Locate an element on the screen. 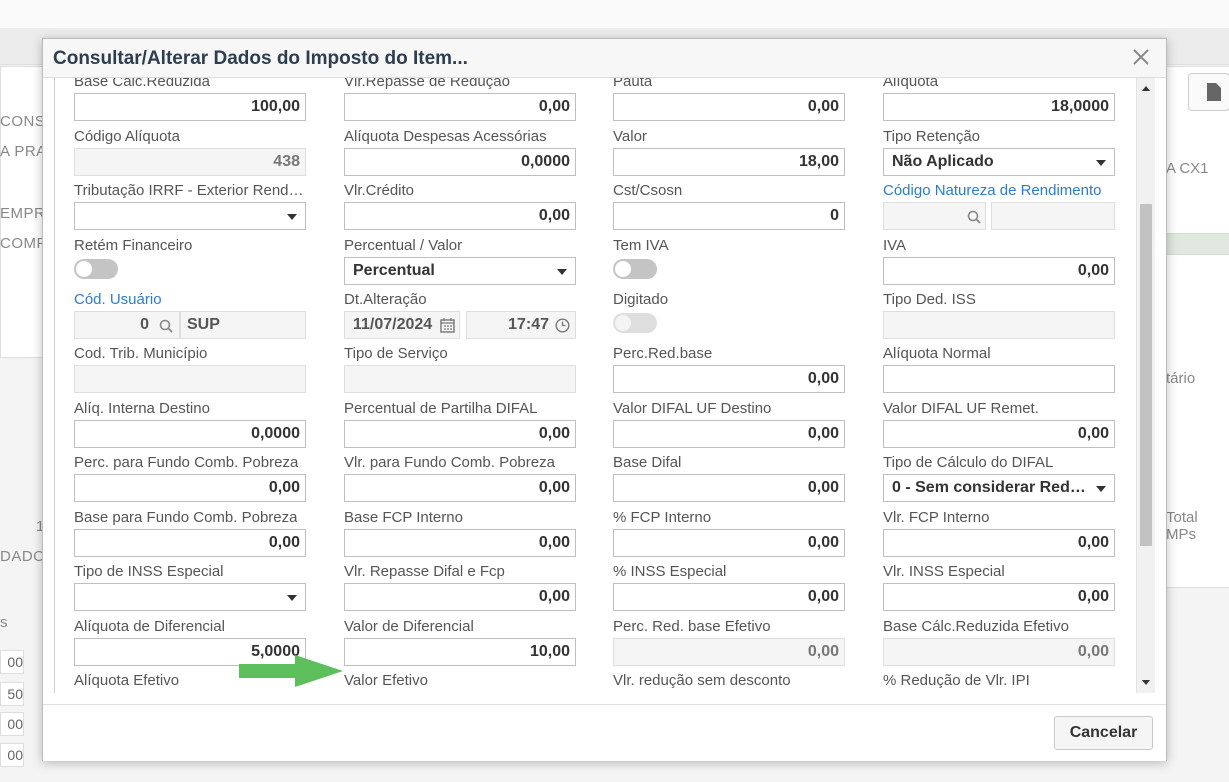 This screenshot has height=782, width=1229. perc-fcp-interno-input: 0,00 is located at coordinates (729, 543).